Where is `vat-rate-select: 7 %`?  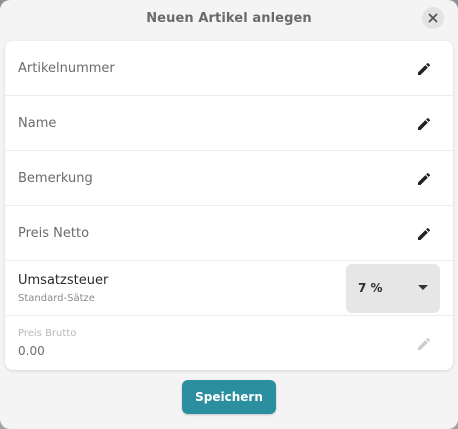
vat-rate-select: 7 % is located at coordinates (393, 288).